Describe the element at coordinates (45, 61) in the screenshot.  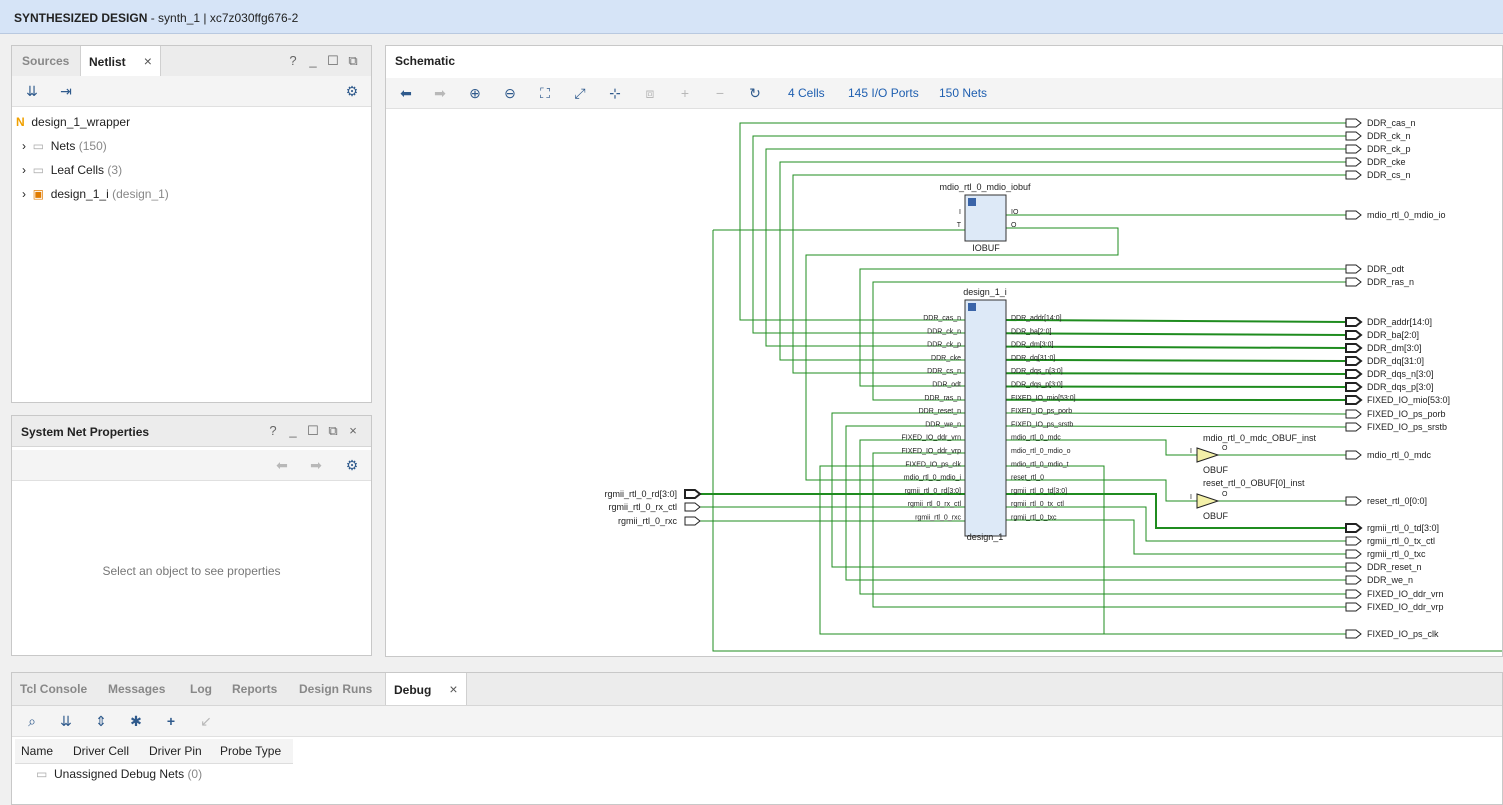
I see `tab-sources: Sources` at that location.